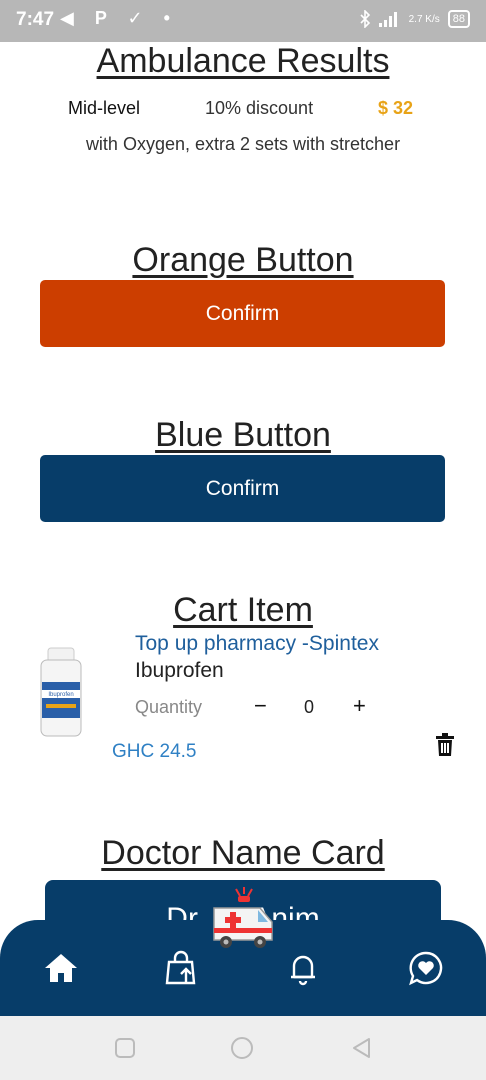 The image size is (486, 1080). I want to click on circle-icon, so click(242, 1048).